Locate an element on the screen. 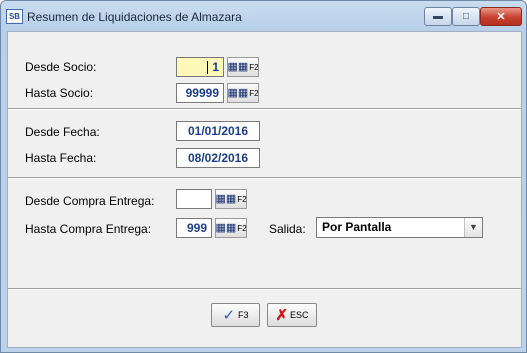 The height and width of the screenshot is (353, 527). desde-socio-label: Desde Socio: is located at coordinates (61, 67).